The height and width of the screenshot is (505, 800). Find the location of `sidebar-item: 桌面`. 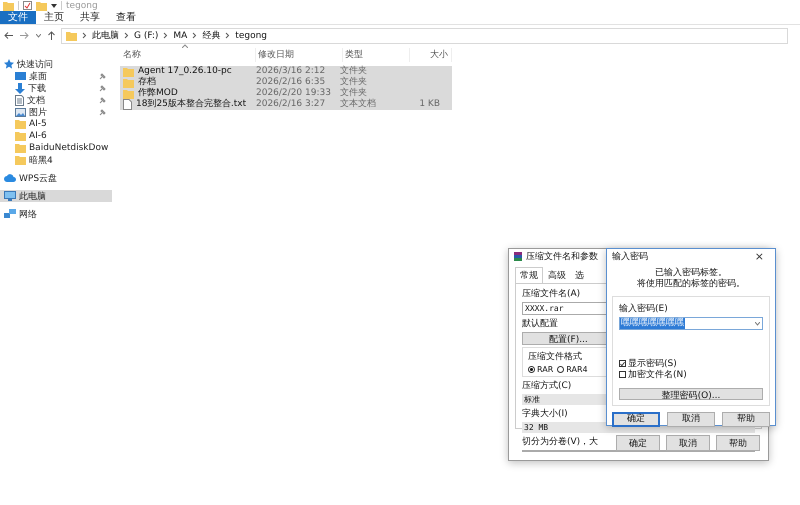

sidebar-item: 桌面 is located at coordinates (56, 76).